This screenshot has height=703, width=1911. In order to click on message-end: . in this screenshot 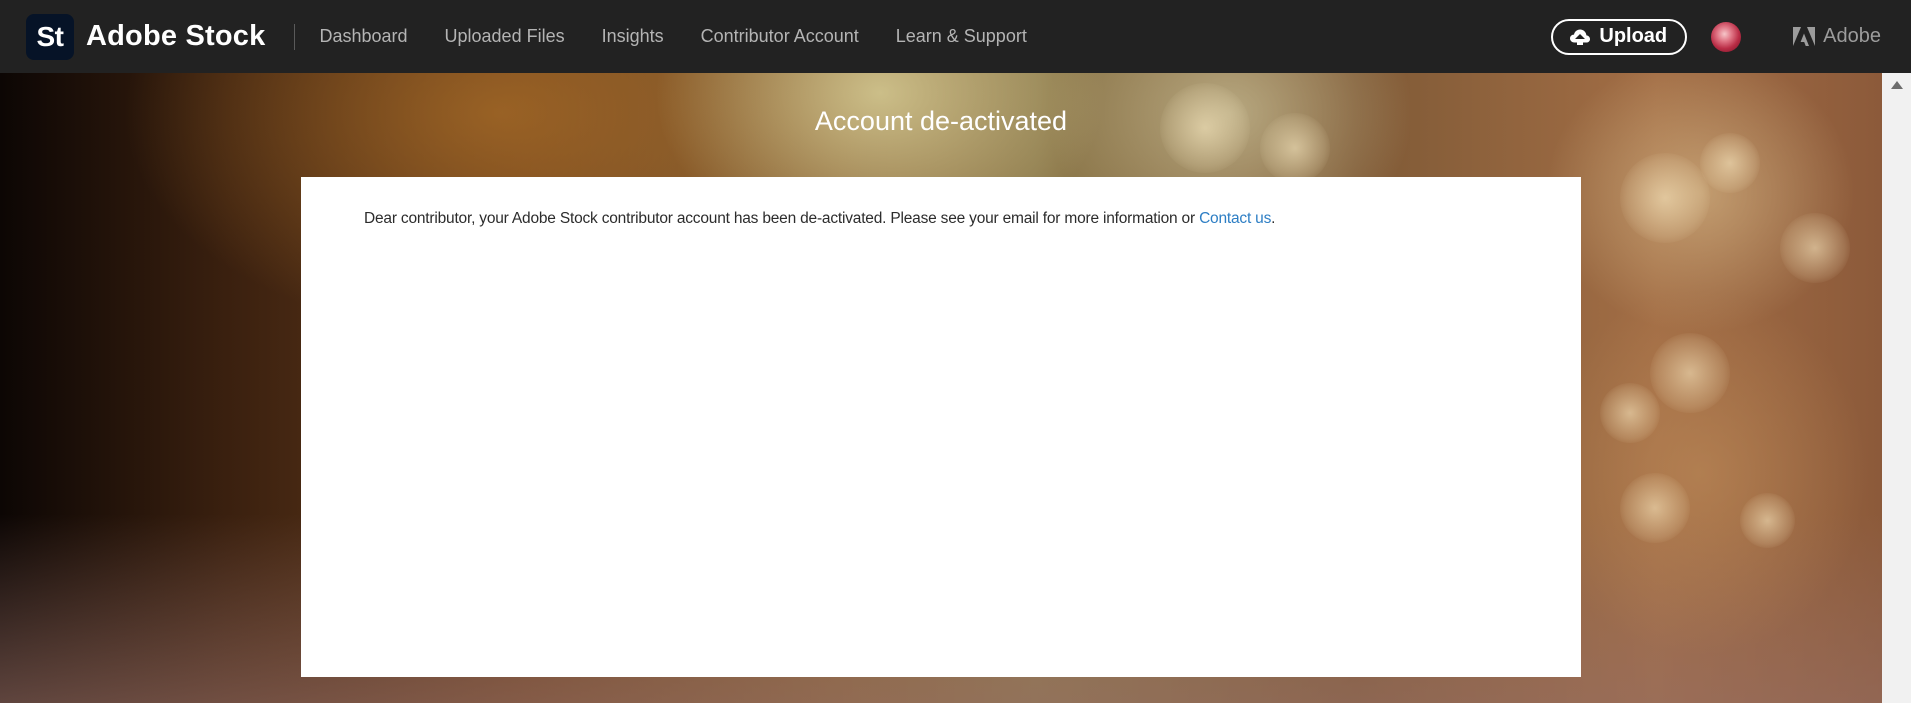, I will do `click(1273, 218)`.